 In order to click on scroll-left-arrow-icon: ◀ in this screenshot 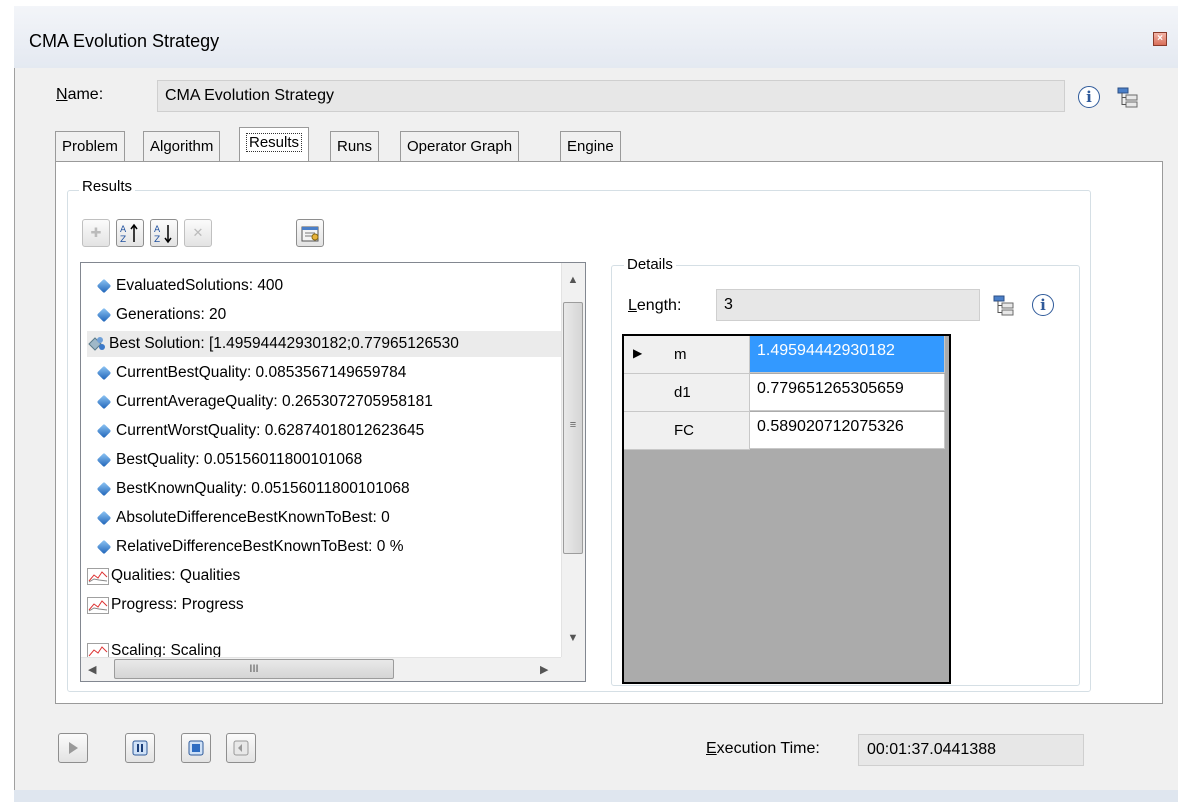, I will do `click(92, 669)`.